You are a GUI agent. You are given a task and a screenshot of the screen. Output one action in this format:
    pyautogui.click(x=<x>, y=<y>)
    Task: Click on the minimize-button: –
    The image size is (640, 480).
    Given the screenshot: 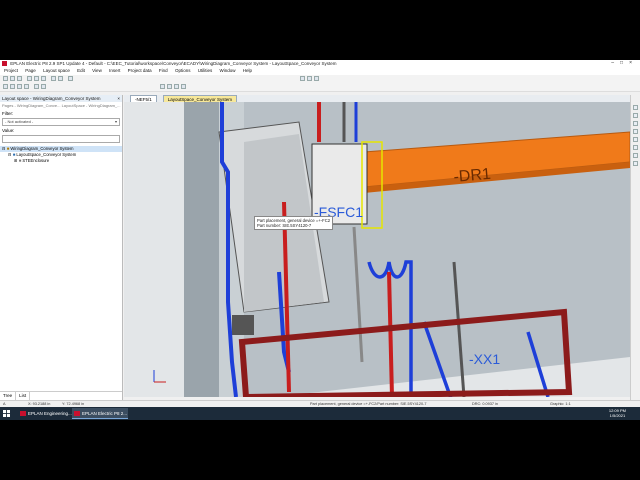 What is the action you would take?
    pyautogui.click(x=615, y=63)
    